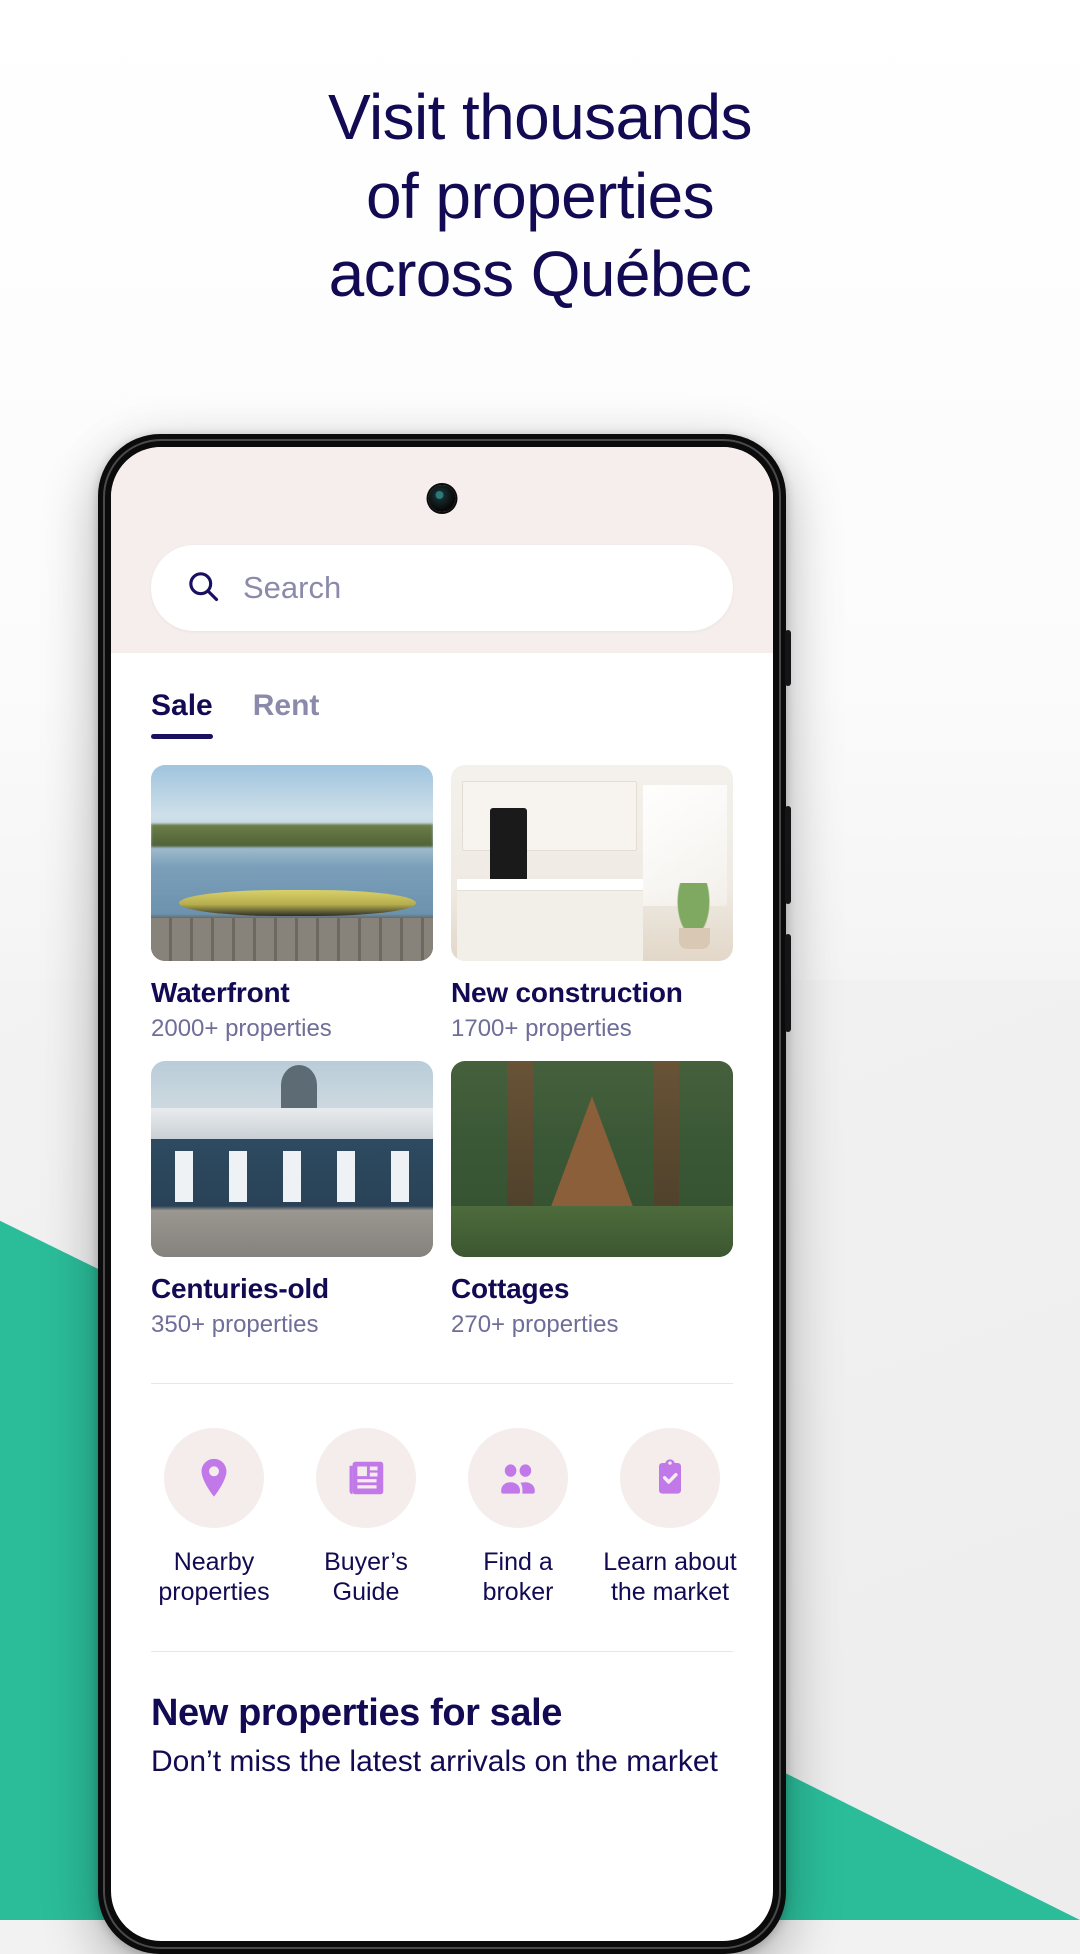 The image size is (1080, 1954). What do you see at coordinates (920, 1840) in the screenshot?
I see `background-green-shape-right` at bounding box center [920, 1840].